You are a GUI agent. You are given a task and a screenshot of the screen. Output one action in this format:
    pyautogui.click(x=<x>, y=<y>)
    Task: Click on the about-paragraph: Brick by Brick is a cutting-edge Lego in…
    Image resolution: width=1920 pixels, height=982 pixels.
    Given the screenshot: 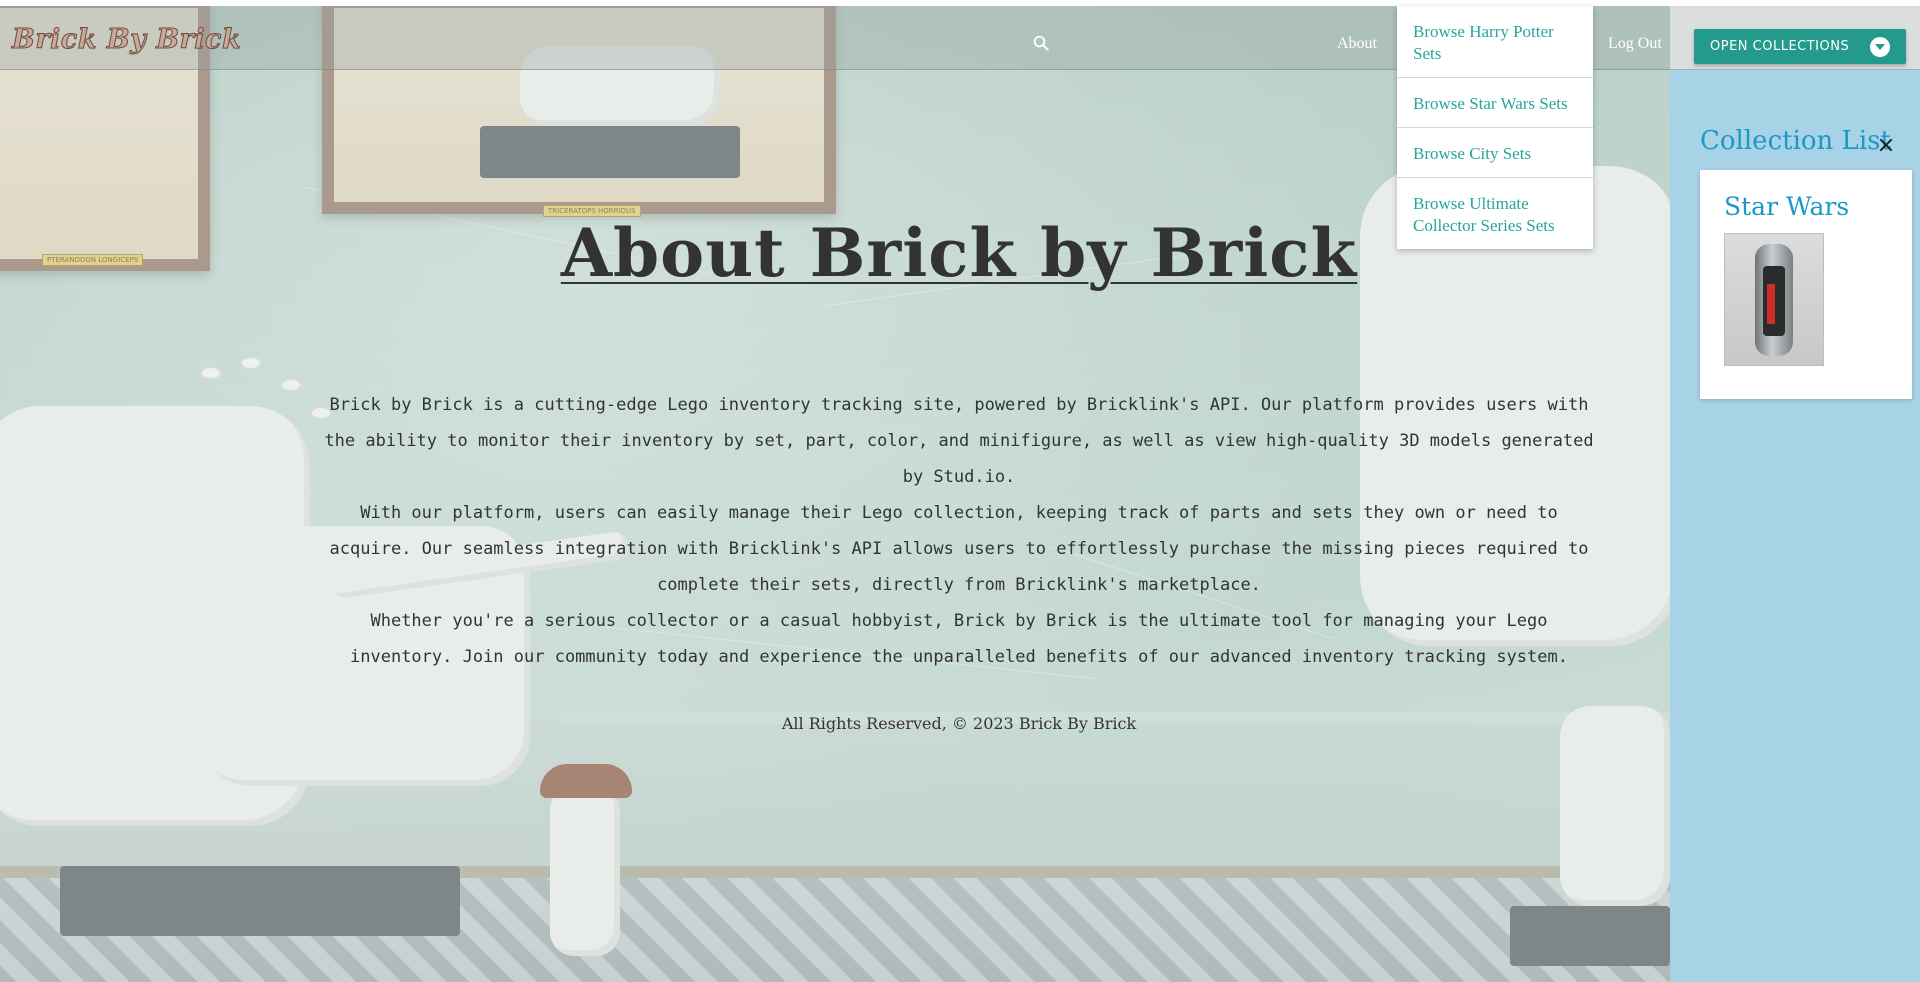 What is the action you would take?
    pyautogui.click(x=959, y=441)
    